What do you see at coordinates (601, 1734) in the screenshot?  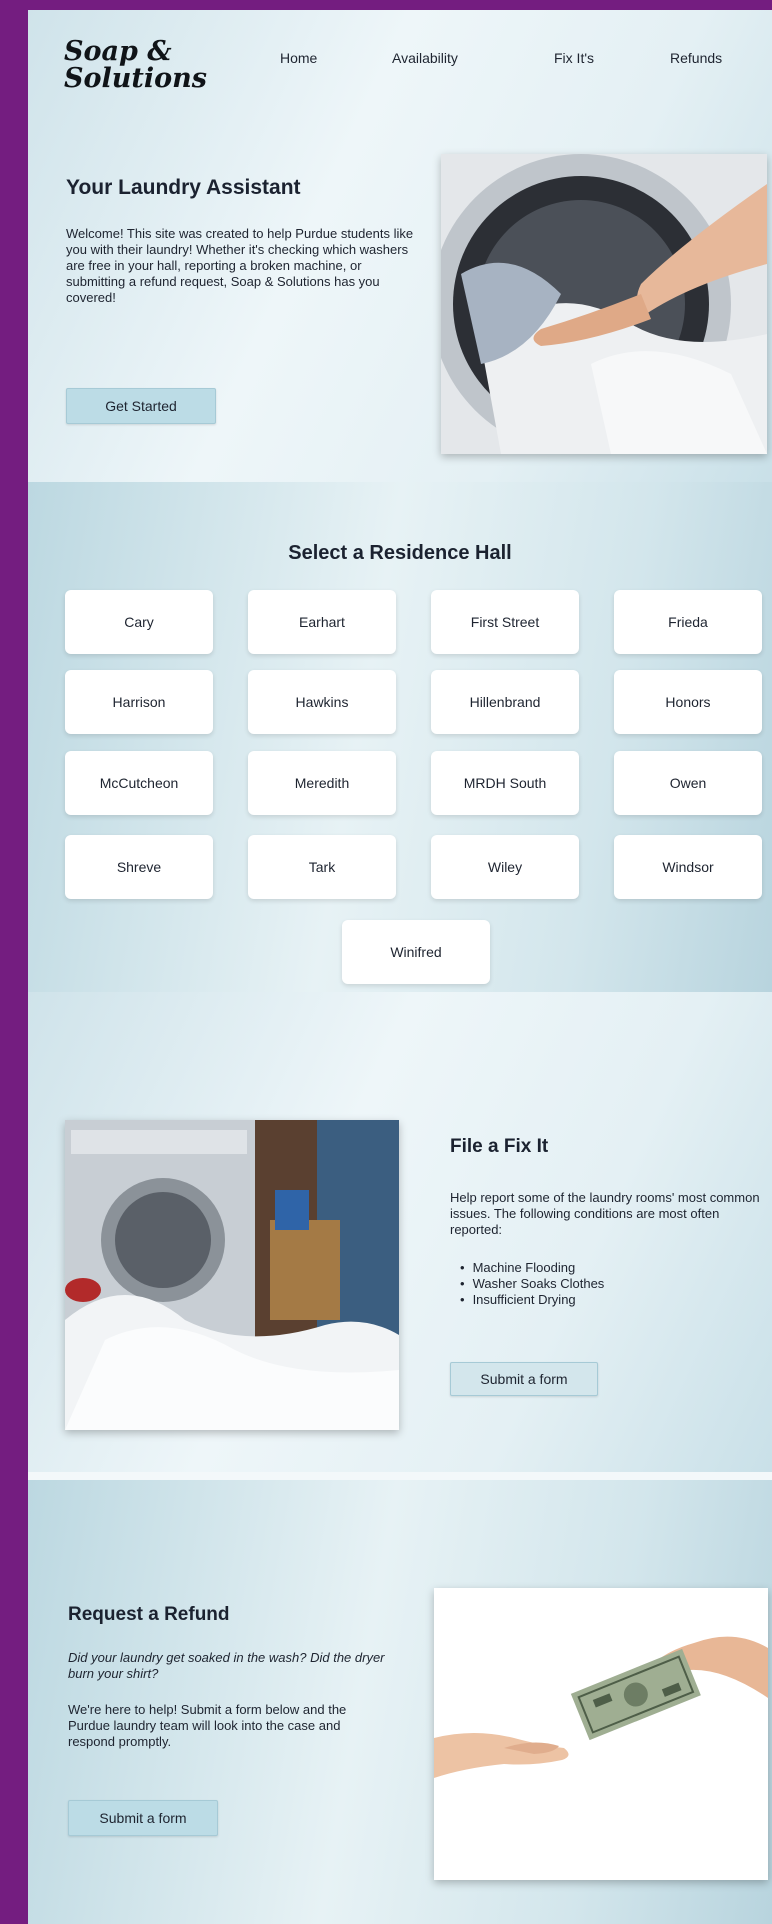 I see `refund-money-photo` at bounding box center [601, 1734].